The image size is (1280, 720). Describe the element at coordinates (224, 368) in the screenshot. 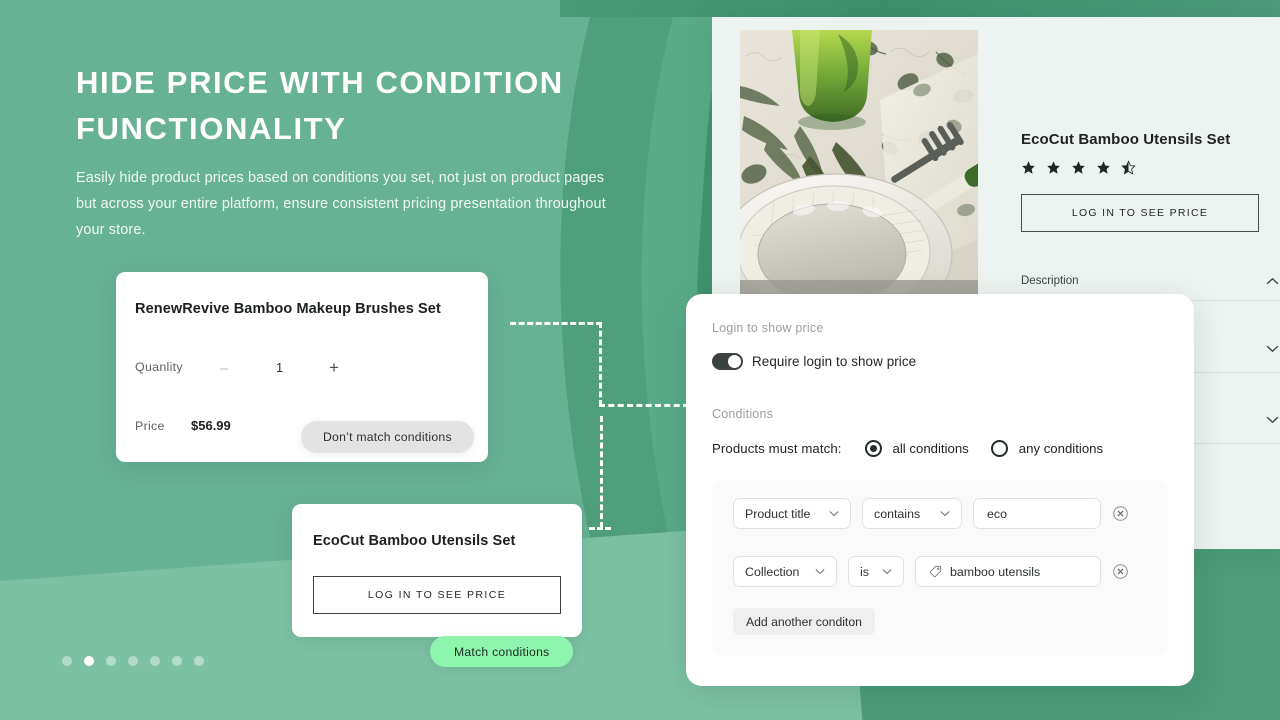

I see `quantity-decrement-button: –` at that location.